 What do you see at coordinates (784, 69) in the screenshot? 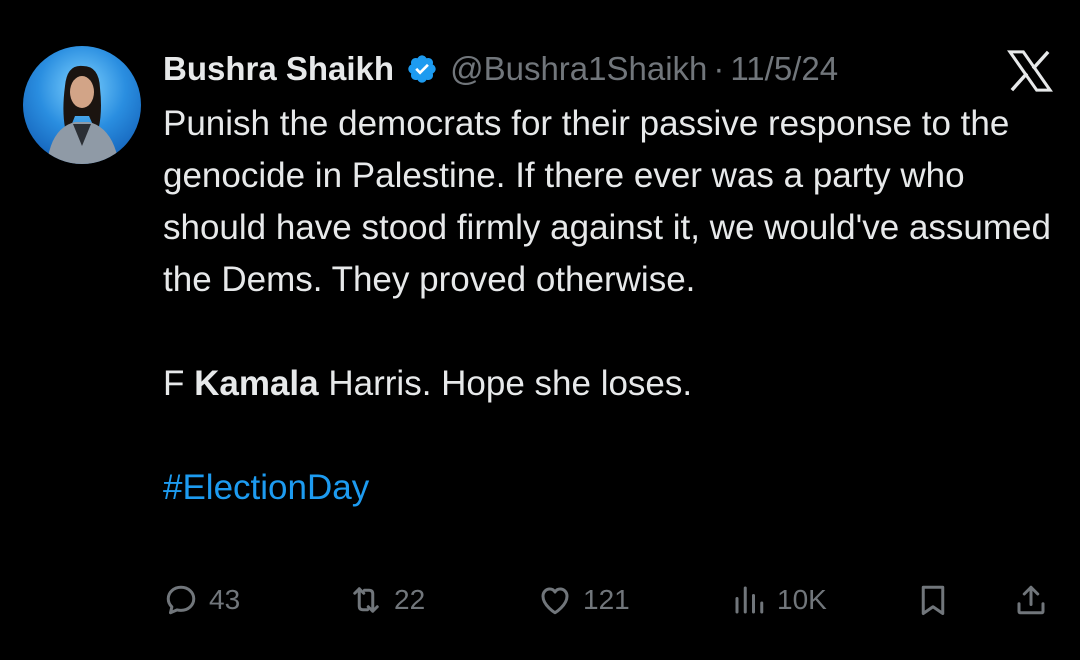
I see `post-date: 11/5/24` at bounding box center [784, 69].